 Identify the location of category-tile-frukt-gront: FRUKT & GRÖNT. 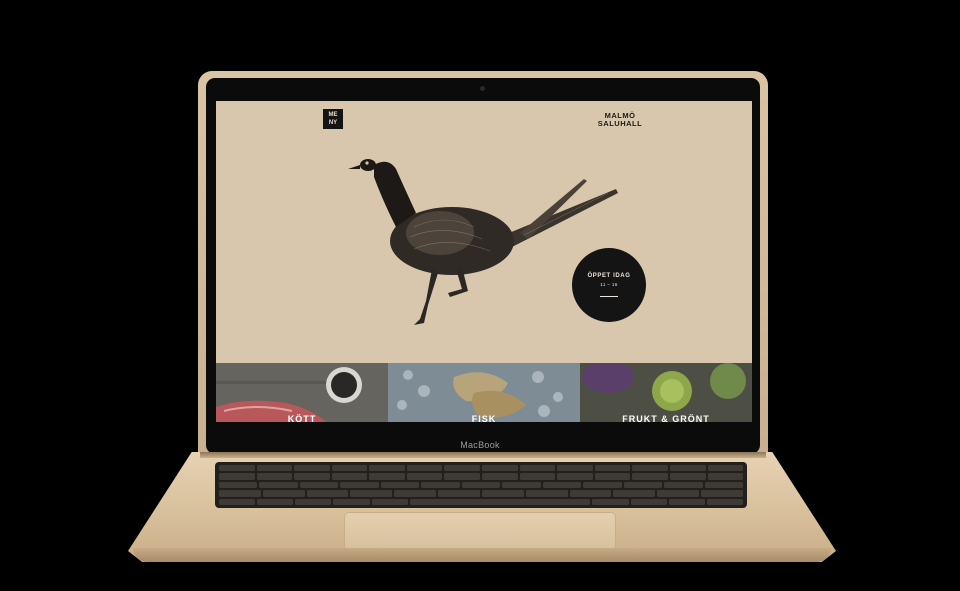
(666, 392).